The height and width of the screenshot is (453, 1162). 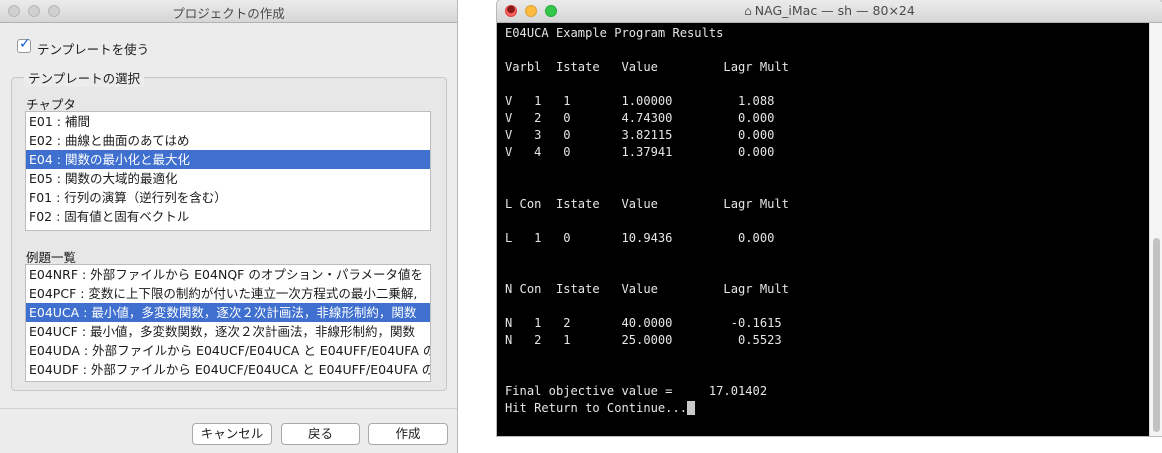 What do you see at coordinates (228, 331) in the screenshot?
I see `example-item: E04UCF : 最小値，多変数関数，逐次２次計画法，非線形制約，関数` at bounding box center [228, 331].